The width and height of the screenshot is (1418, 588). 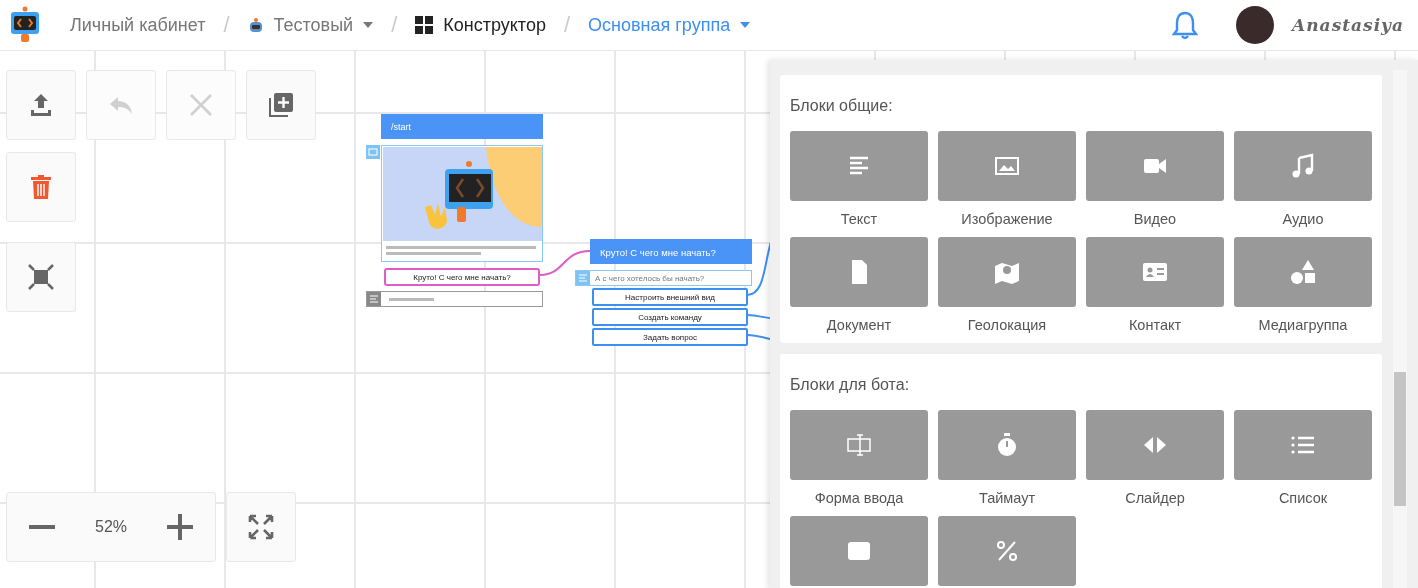 I want to click on message-text: А с чего хотелось бы начать?, so click(x=650, y=278).